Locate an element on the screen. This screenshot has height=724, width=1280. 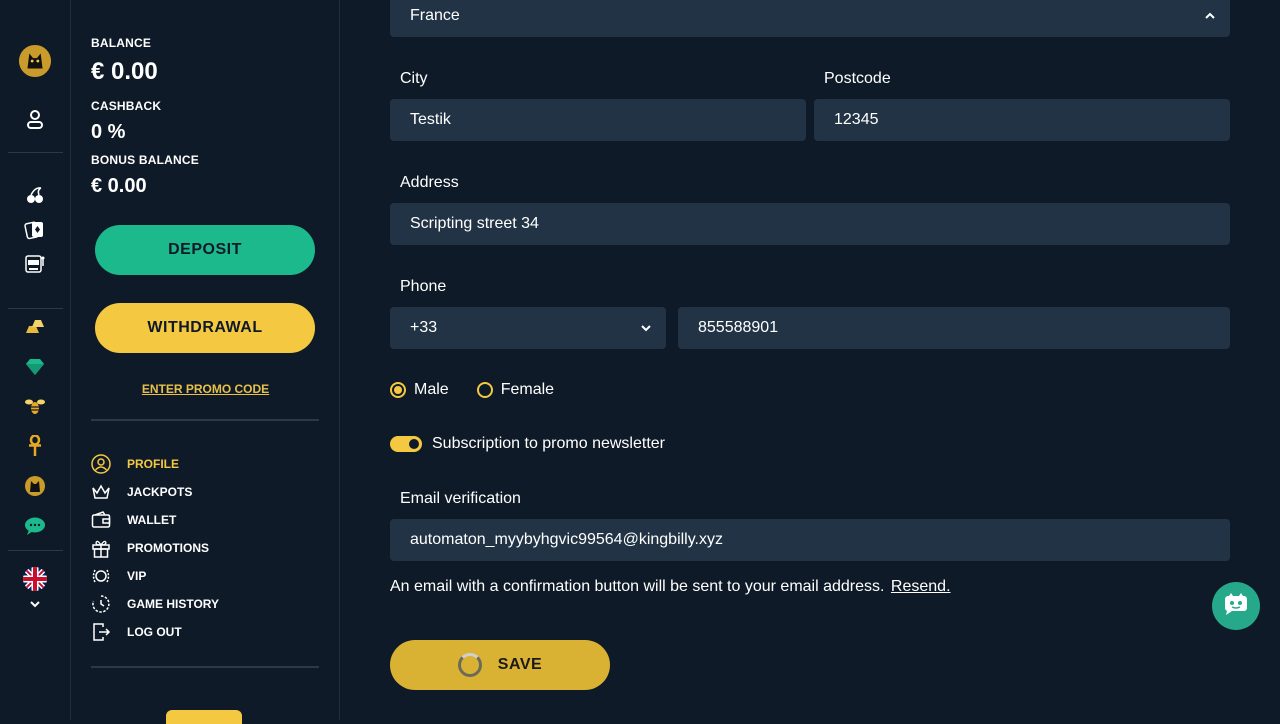
ankh-icon is located at coordinates (35, 446).